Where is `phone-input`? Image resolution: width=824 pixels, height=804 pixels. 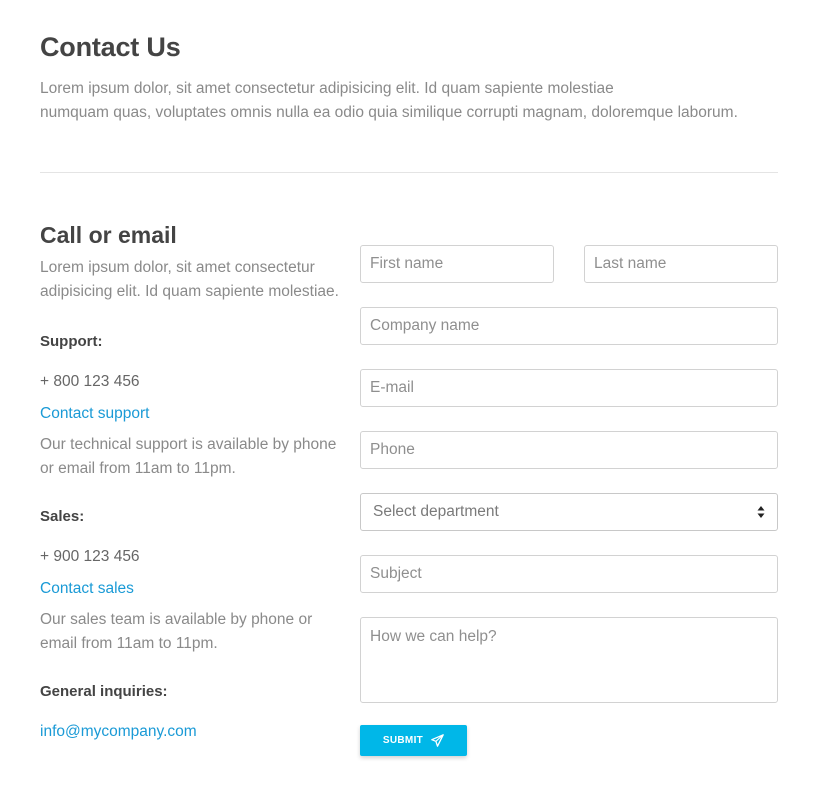 phone-input is located at coordinates (569, 450).